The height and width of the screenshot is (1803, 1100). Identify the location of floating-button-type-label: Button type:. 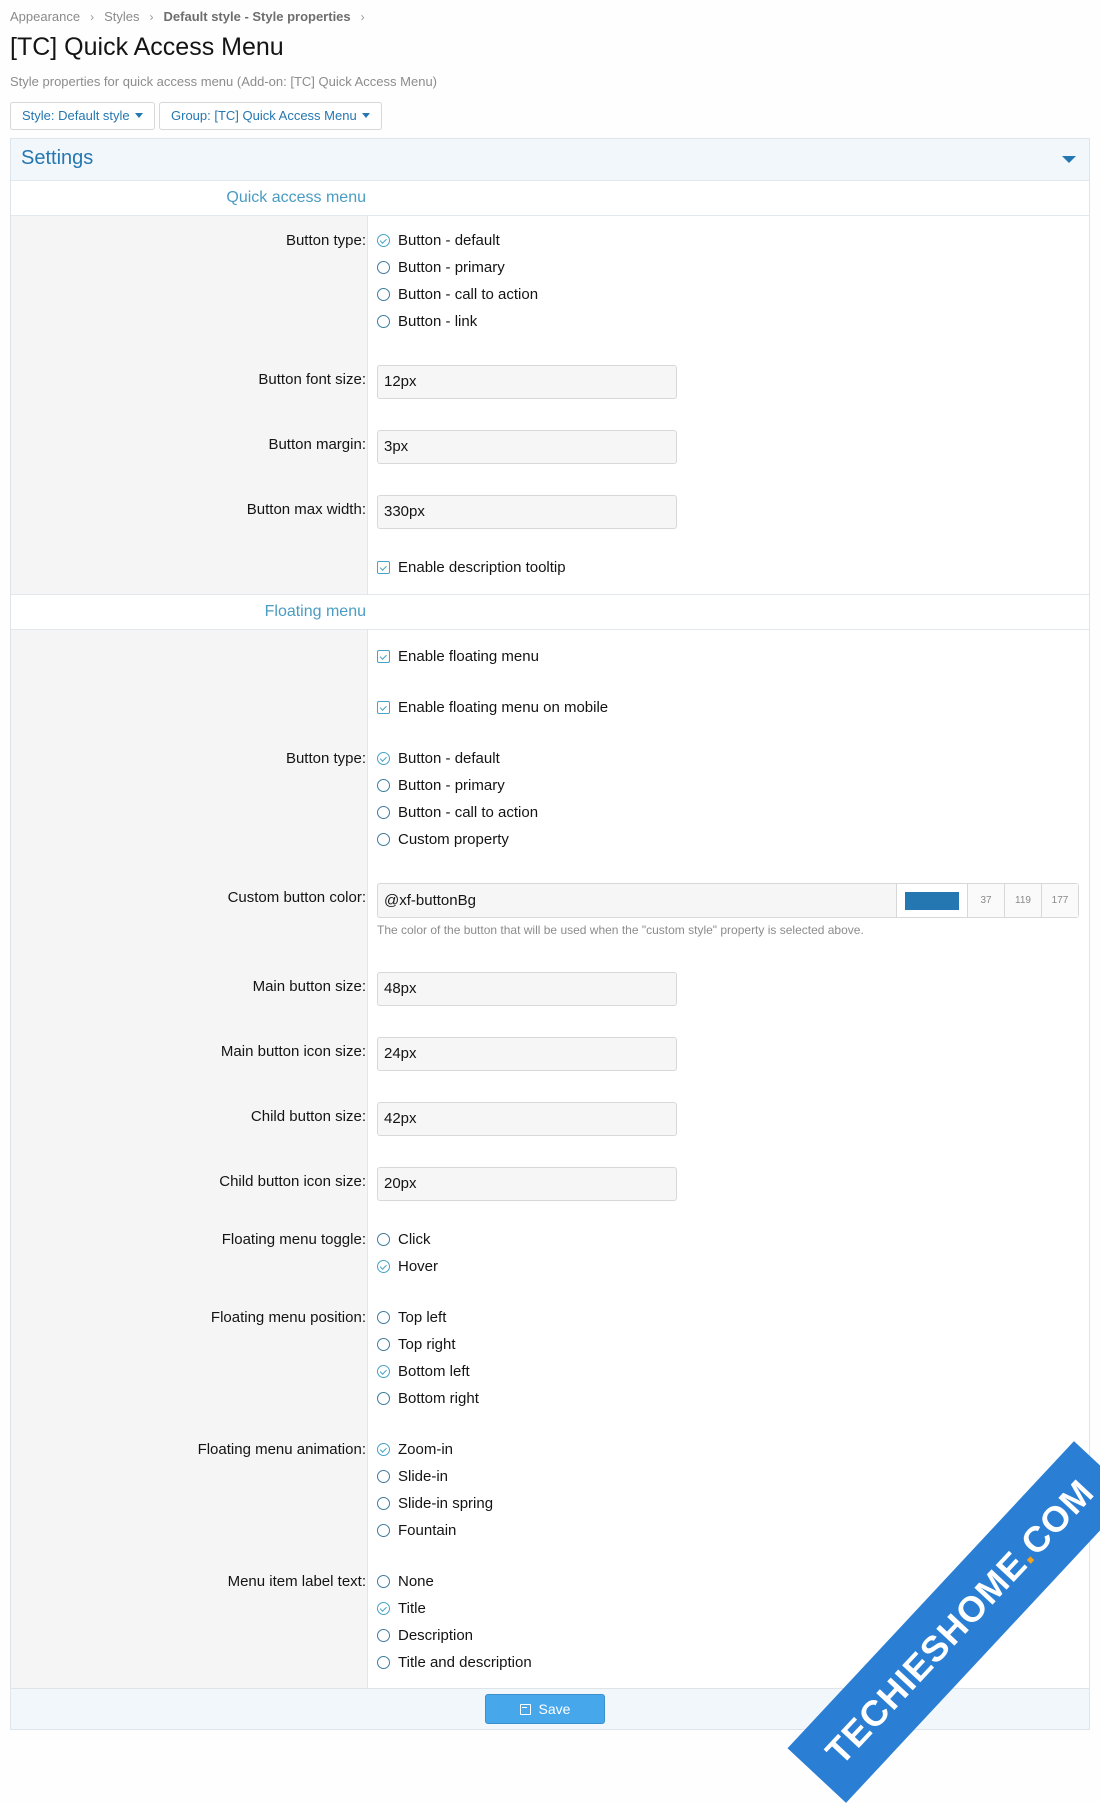
(325, 758).